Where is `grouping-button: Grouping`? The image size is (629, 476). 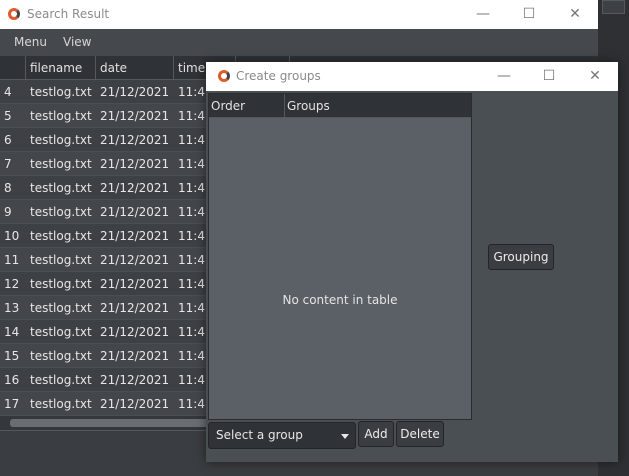 grouping-button: Grouping is located at coordinates (521, 257).